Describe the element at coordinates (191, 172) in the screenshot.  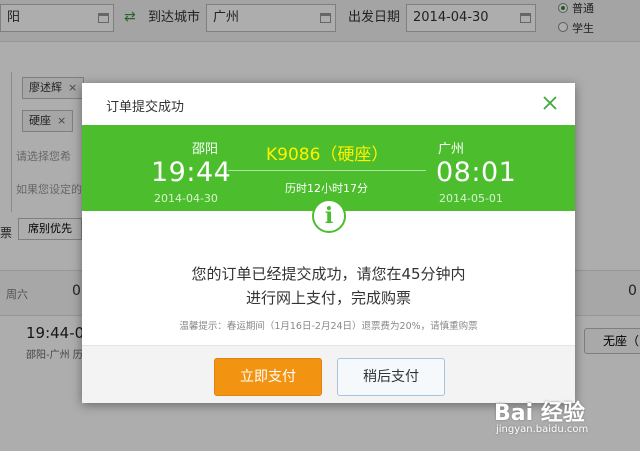
I see `depart-time: 19:44` at that location.